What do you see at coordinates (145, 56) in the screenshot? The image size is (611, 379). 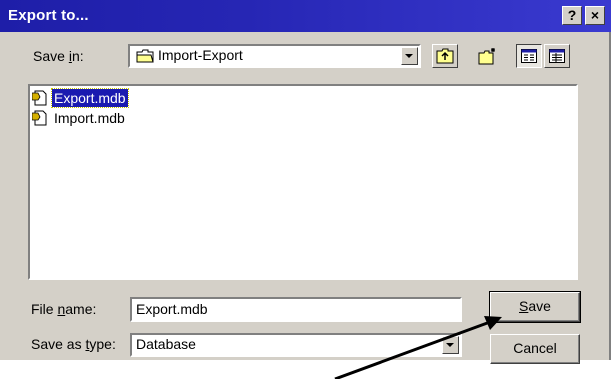 I see `folder-icon` at bounding box center [145, 56].